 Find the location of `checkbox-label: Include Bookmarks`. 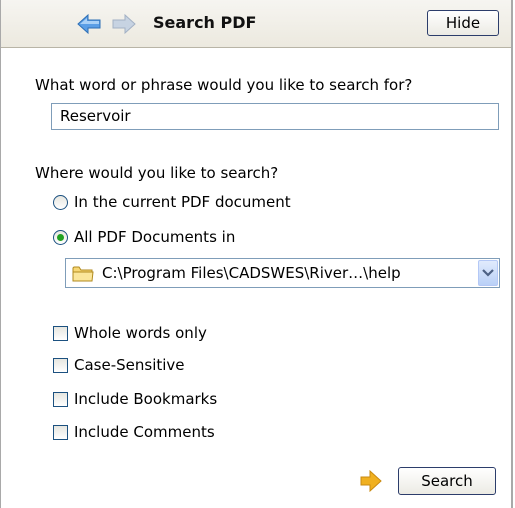

checkbox-label: Include Bookmarks is located at coordinates (146, 399).